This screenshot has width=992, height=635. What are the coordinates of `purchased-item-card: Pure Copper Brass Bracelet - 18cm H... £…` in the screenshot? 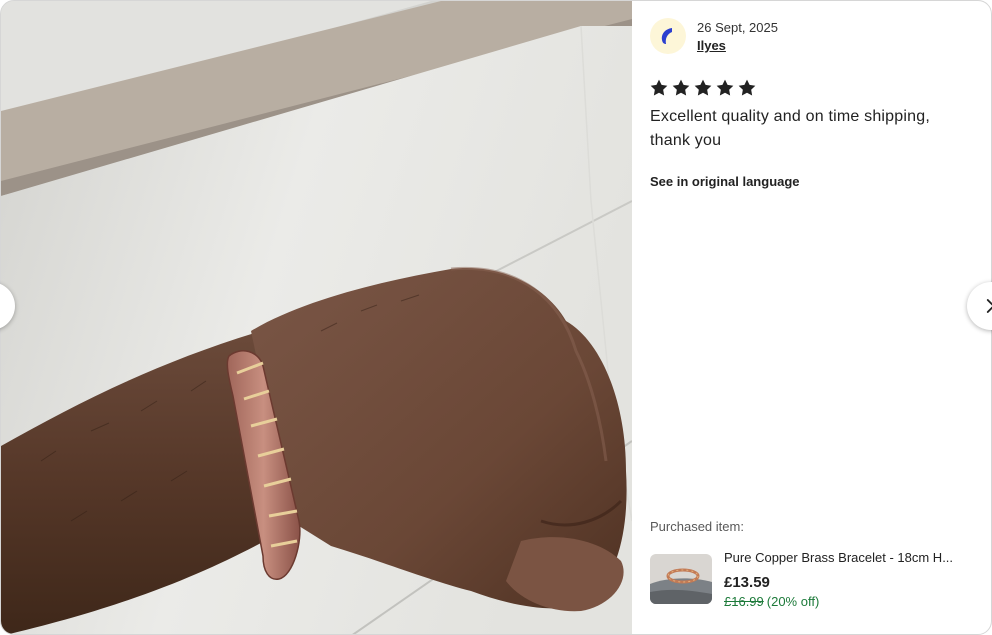 It's located at (815, 579).